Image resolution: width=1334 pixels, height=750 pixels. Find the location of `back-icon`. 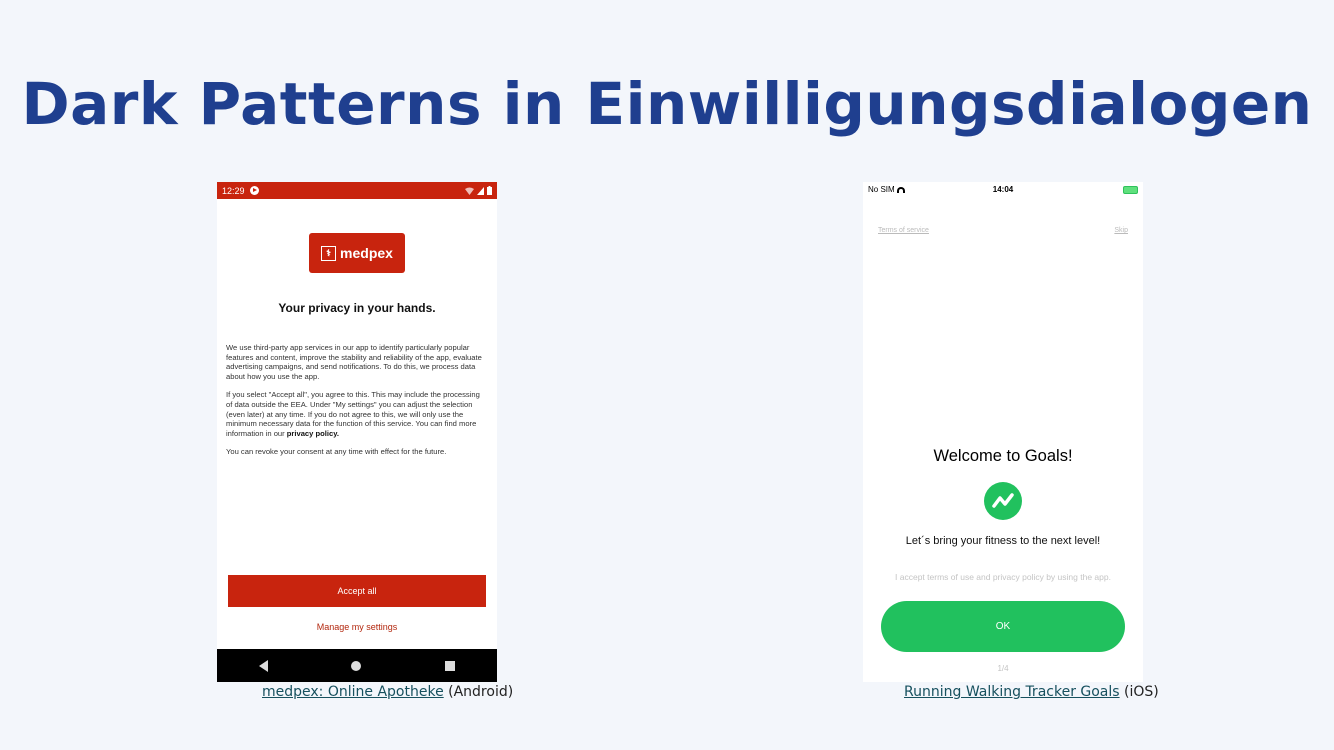

back-icon is located at coordinates (263, 665).